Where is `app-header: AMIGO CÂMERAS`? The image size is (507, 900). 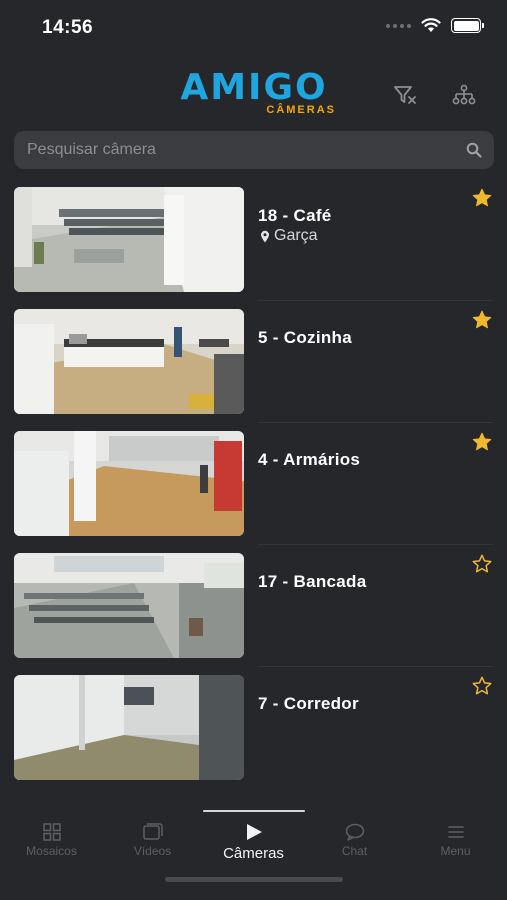
app-header: AMIGO CÂMERAS is located at coordinates (253, 94).